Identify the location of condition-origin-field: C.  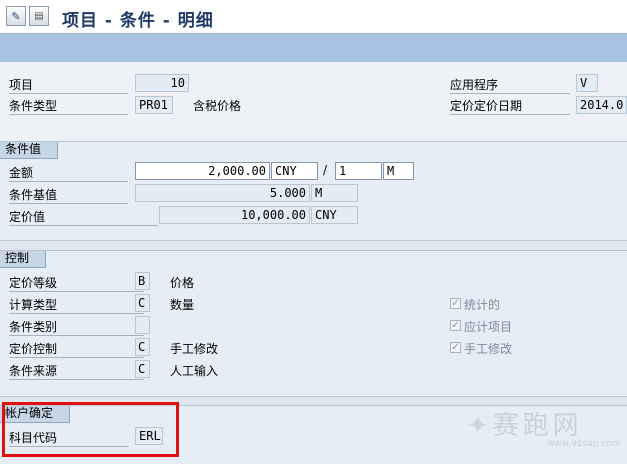
(142, 369).